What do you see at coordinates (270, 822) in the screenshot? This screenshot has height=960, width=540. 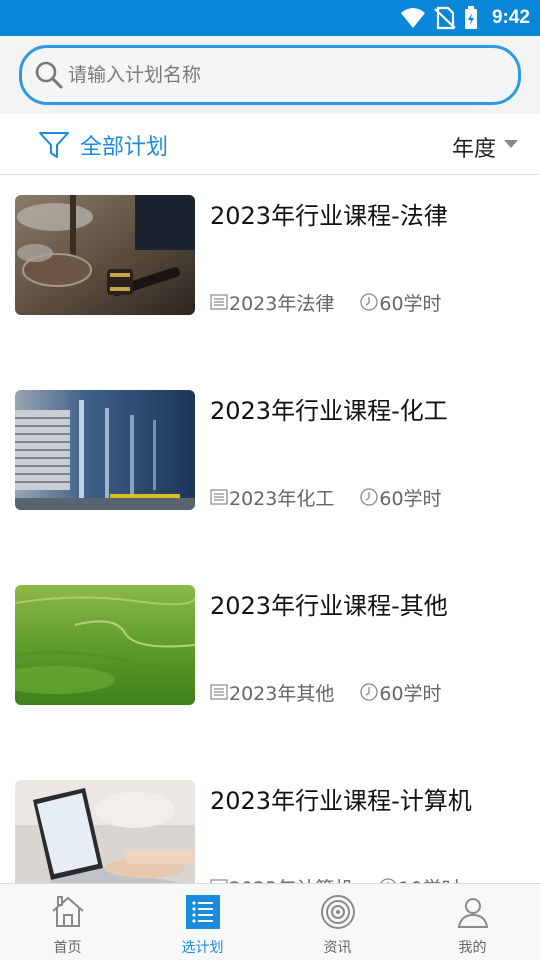 I see `course-item: 2023年行业课程-计算机 2023年计算机 10学时` at bounding box center [270, 822].